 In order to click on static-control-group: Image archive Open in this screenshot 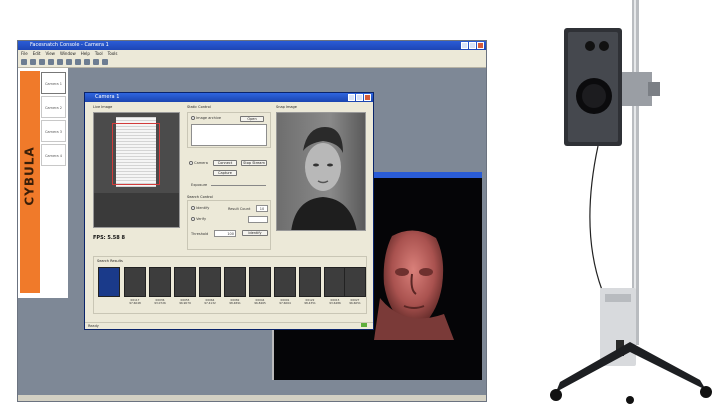, I will do `click(229, 130)`.